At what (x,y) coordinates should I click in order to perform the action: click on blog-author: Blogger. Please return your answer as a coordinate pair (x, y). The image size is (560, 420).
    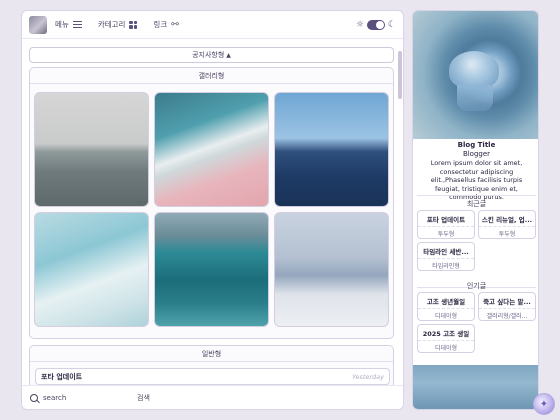
    Looking at the image, I should click on (476, 154).